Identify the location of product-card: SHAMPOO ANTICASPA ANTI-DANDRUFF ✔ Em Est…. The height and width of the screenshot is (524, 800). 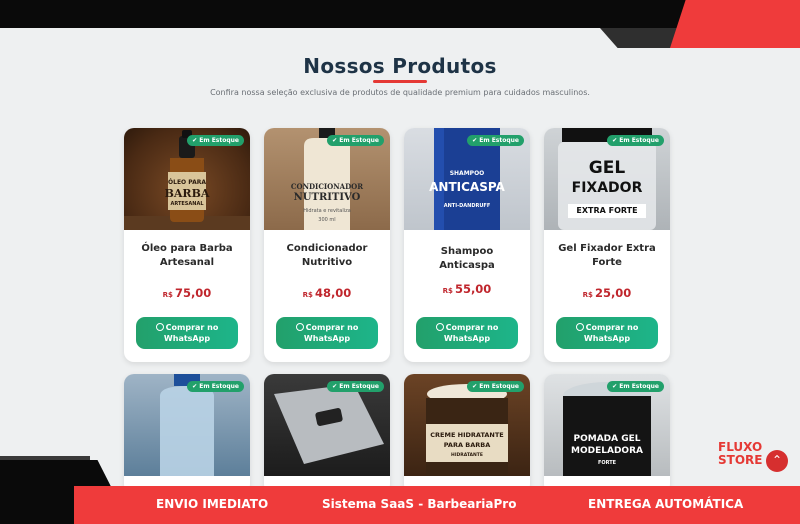
(467, 245).